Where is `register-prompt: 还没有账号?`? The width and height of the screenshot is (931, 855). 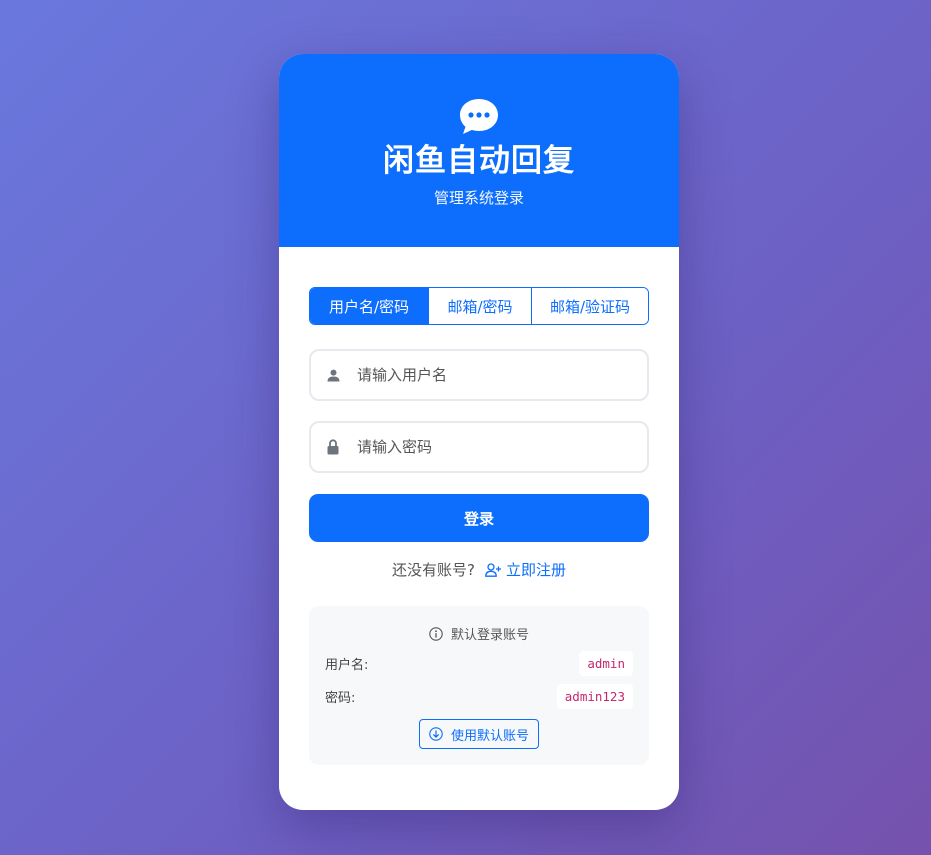 register-prompt: 还没有账号? is located at coordinates (433, 570).